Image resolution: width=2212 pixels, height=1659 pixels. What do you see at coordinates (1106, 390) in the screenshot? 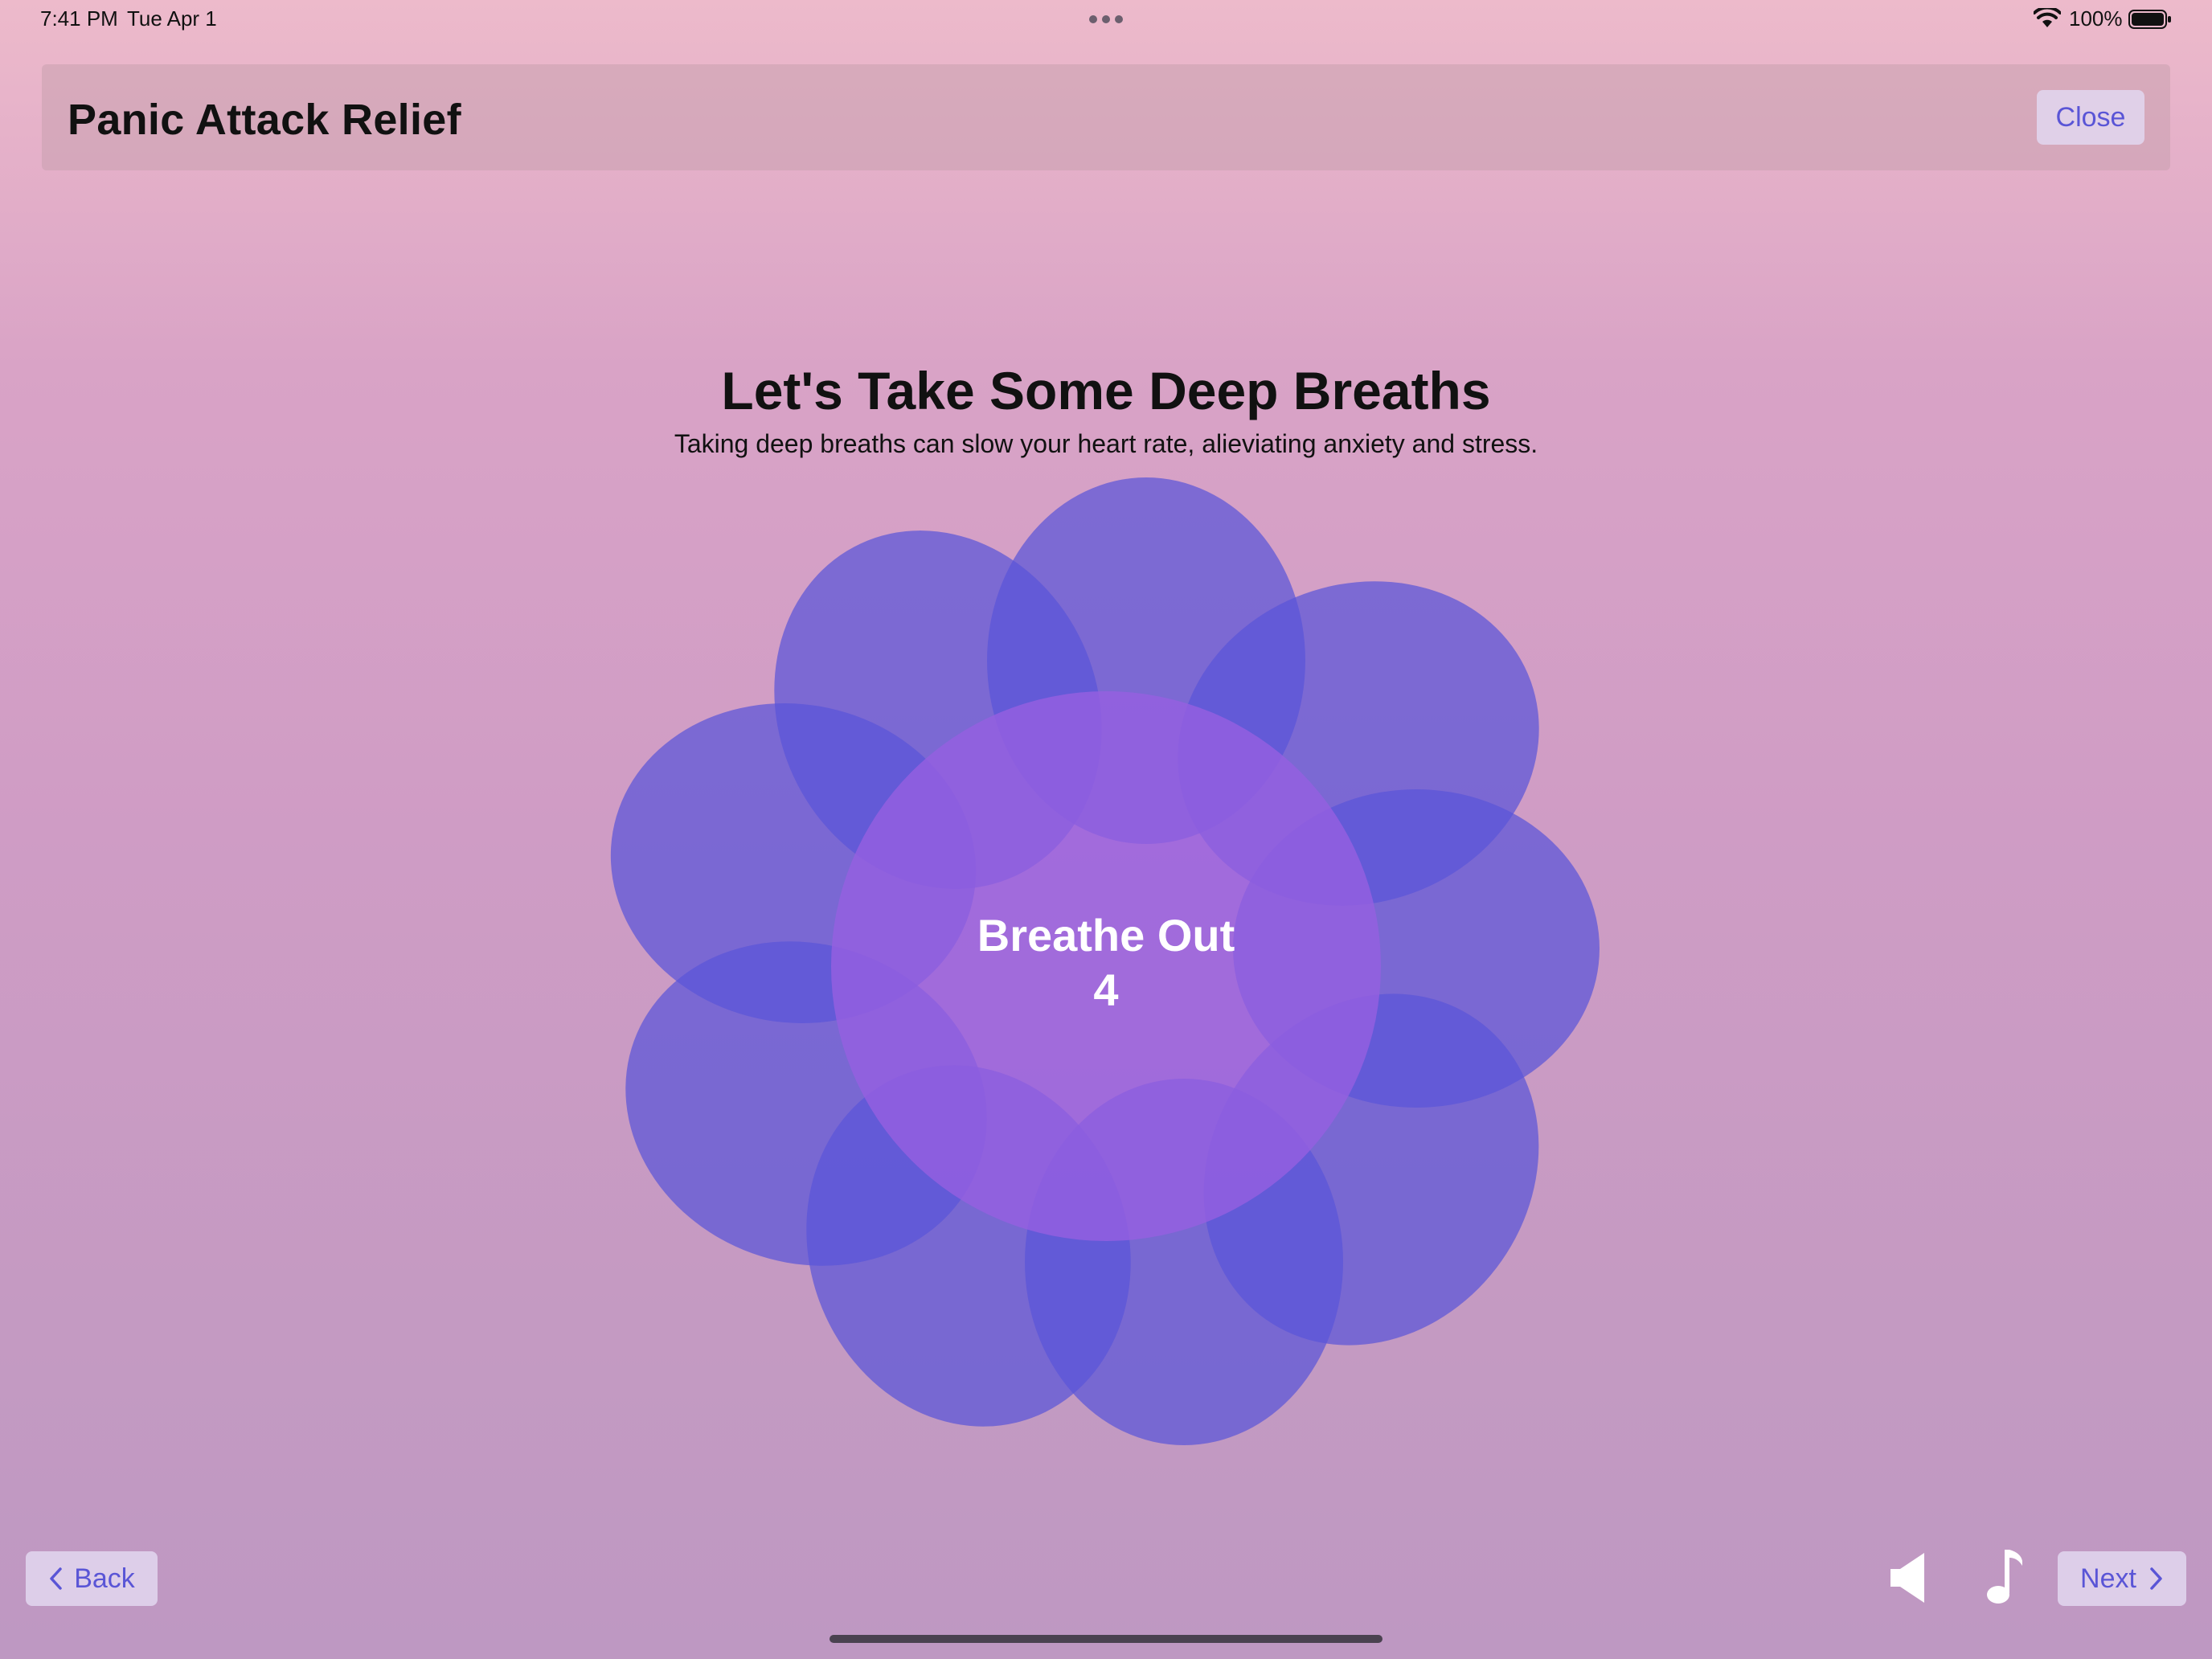
I see `exercise-heading: Let's Take Some Deep Breaths` at bounding box center [1106, 390].